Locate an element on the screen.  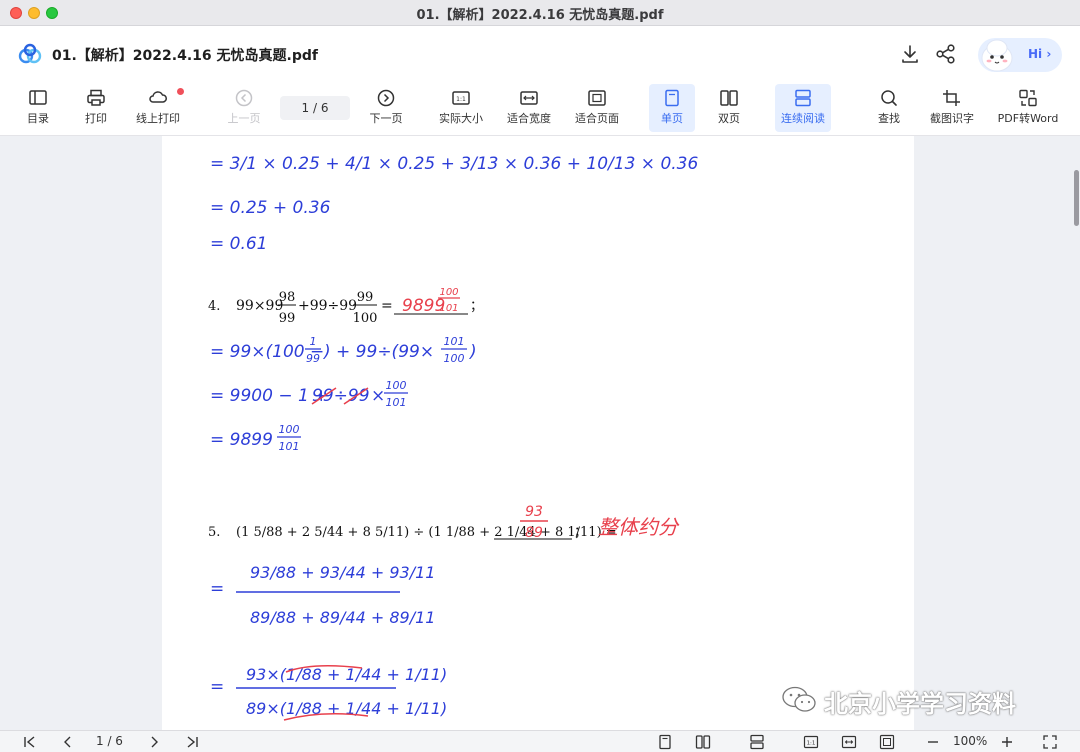
last-page-icon is located at coordinates (192, 742).